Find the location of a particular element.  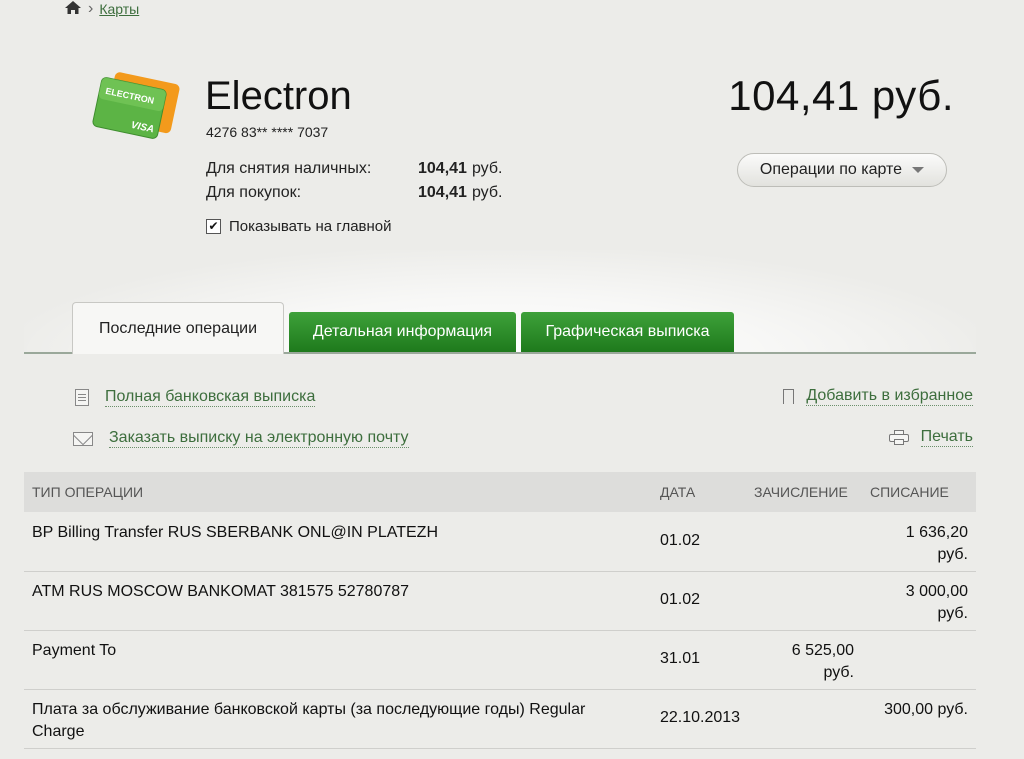

add-favorite-action: Добавить в избранное is located at coordinates (878, 396).